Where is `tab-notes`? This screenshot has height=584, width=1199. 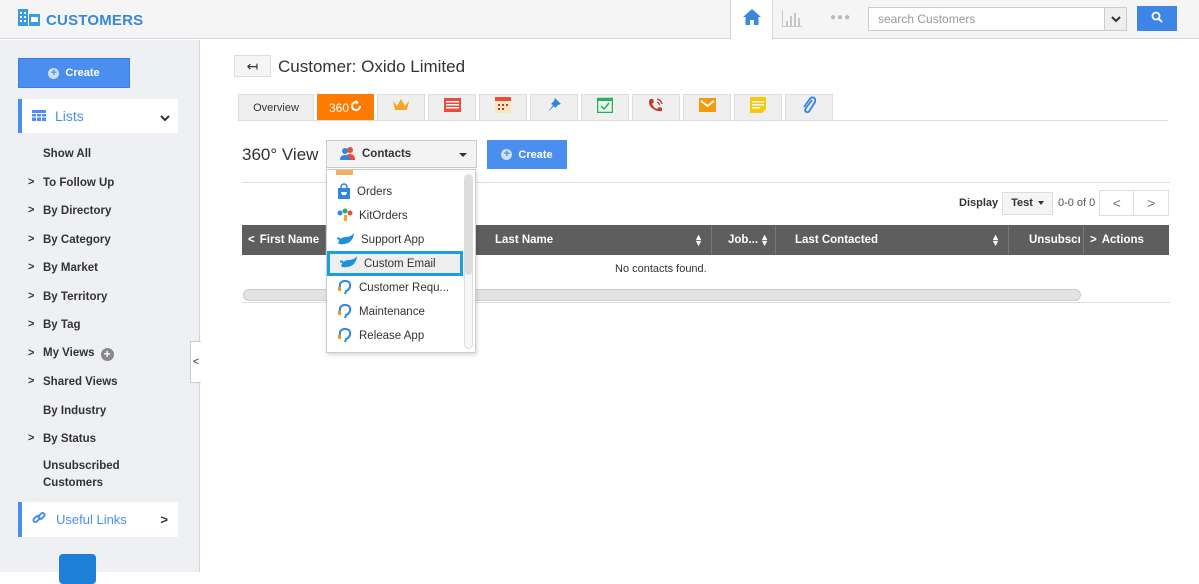 tab-notes is located at coordinates (758, 107).